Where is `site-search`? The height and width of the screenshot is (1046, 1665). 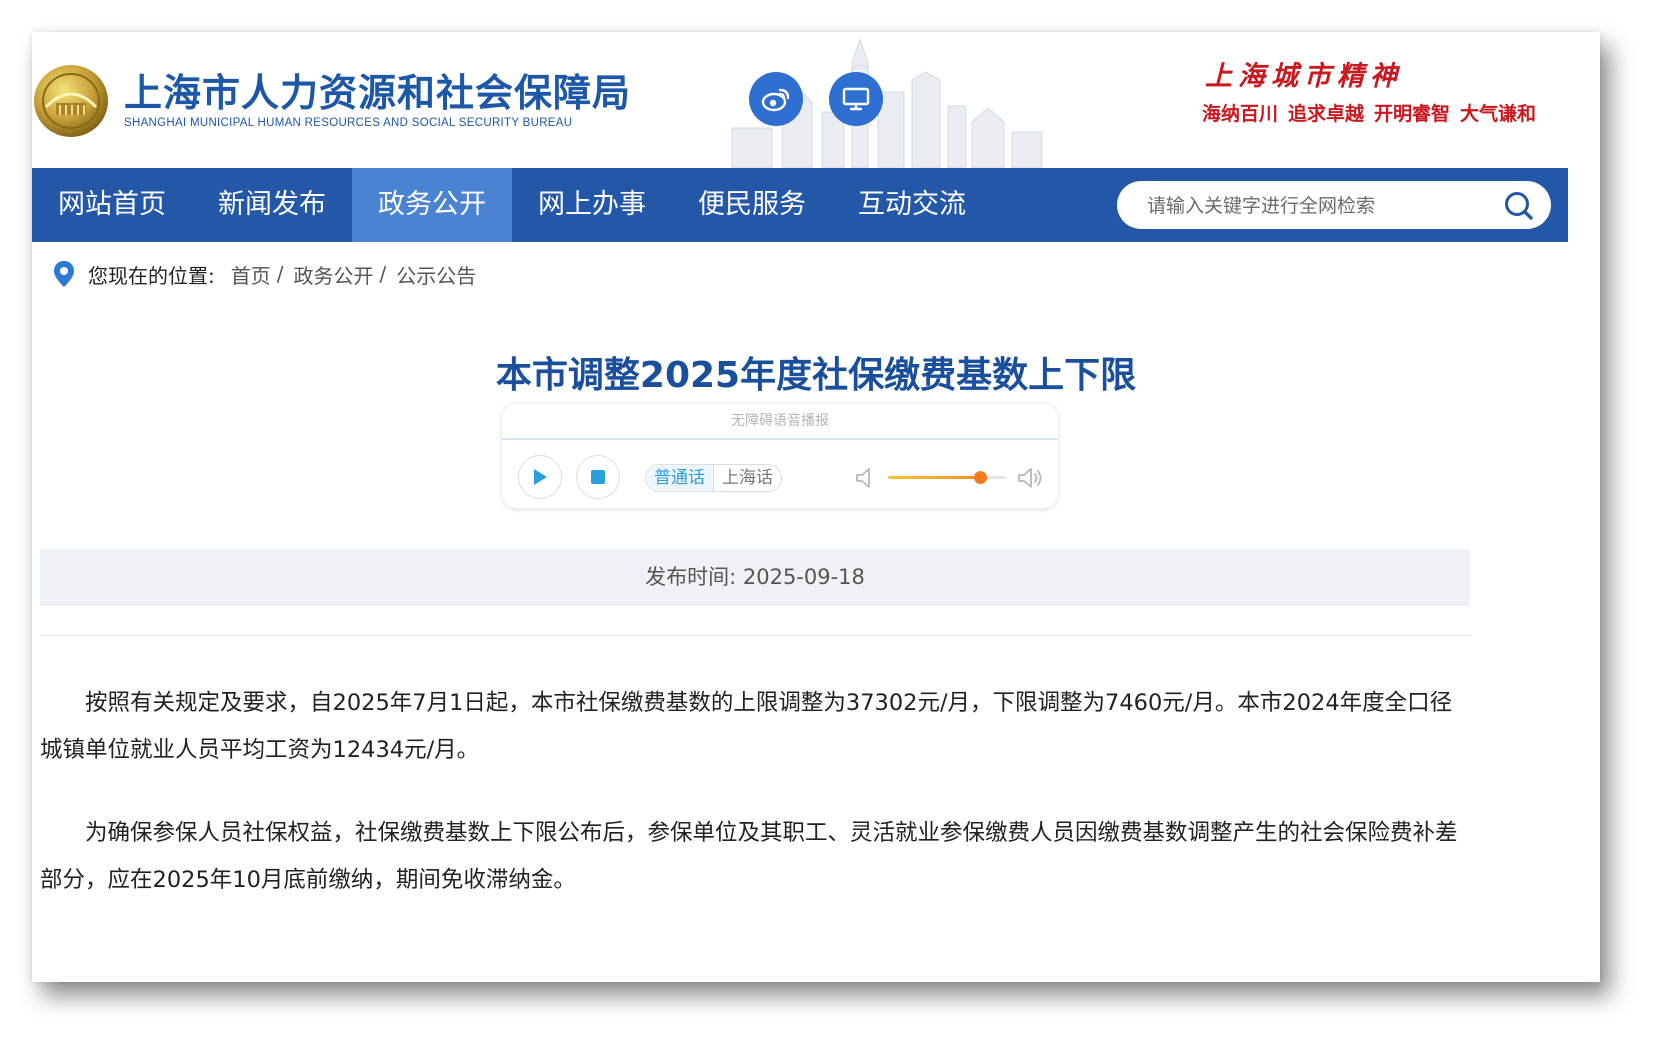 site-search is located at coordinates (1334, 206).